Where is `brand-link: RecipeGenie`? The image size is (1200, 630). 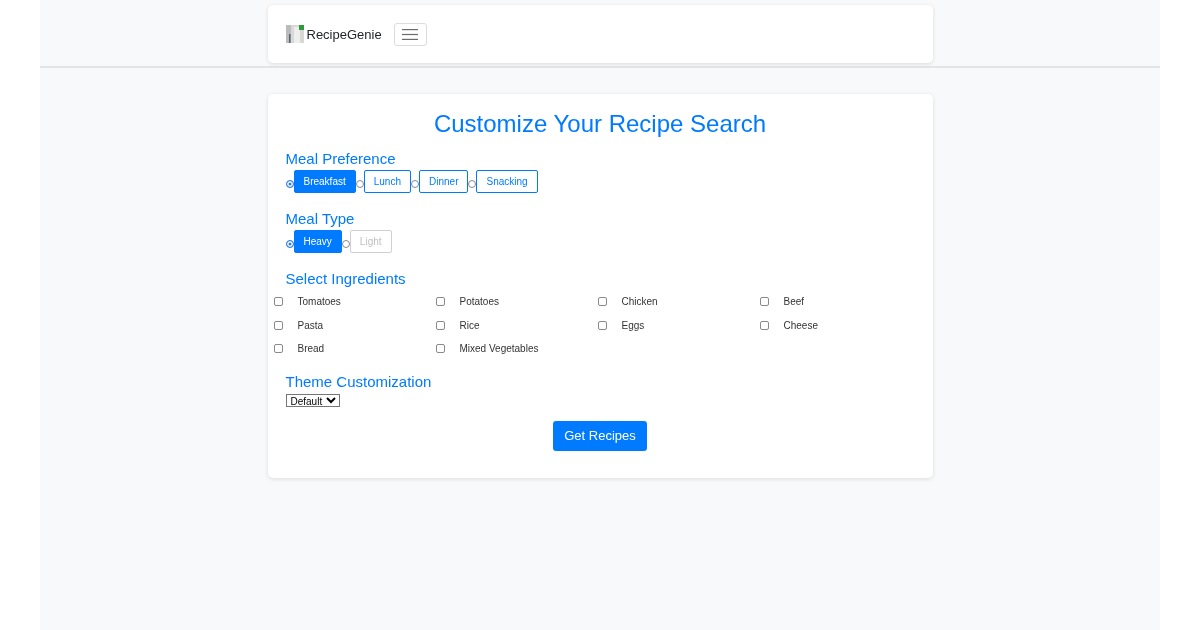
brand-link: RecipeGenie is located at coordinates (344, 34).